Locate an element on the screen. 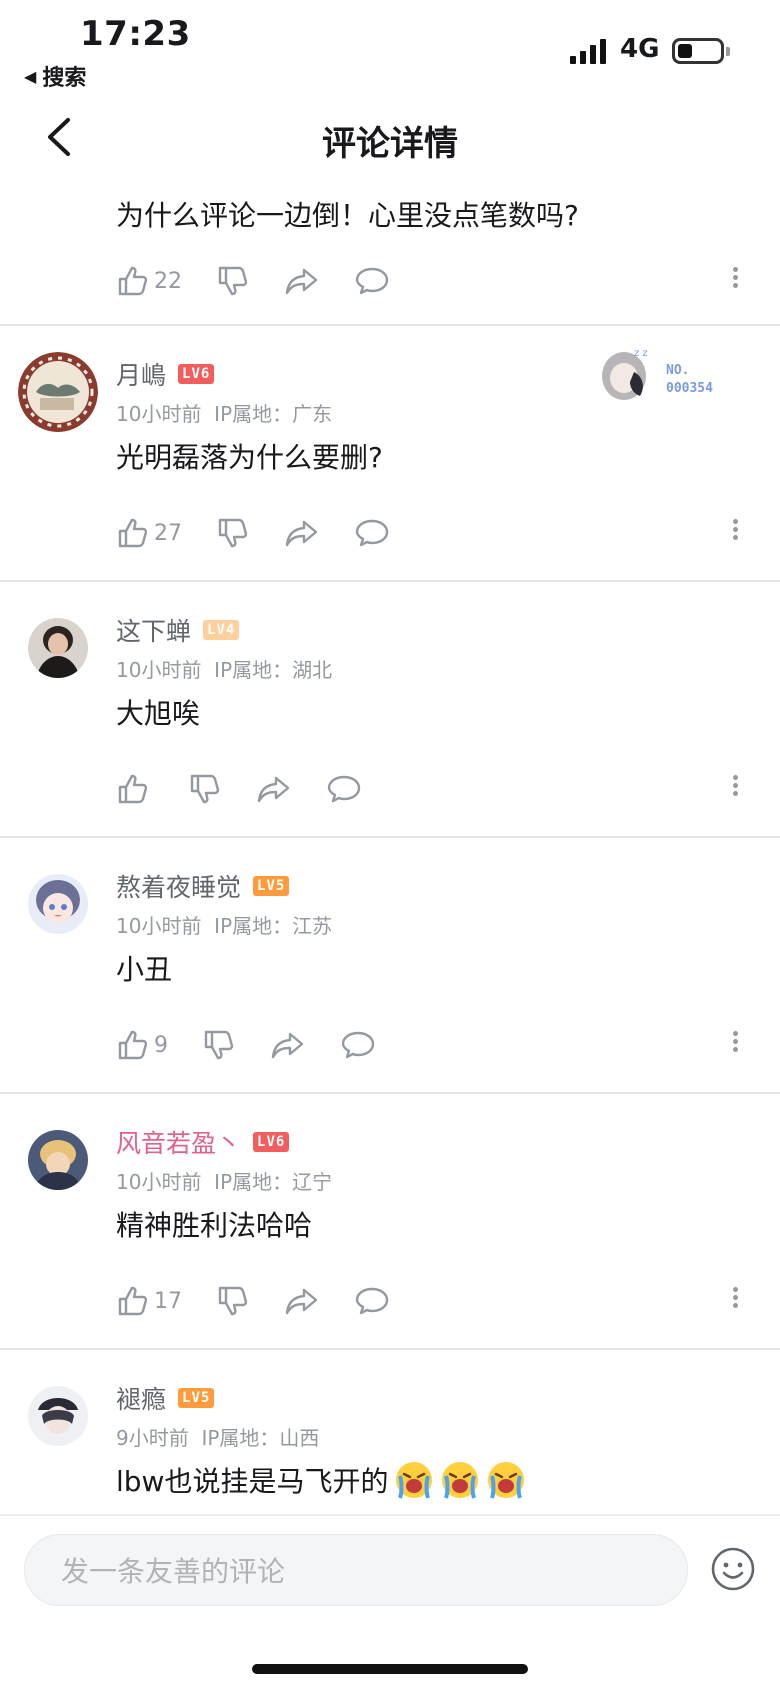 This screenshot has height=1688, width=780. comment-item: 为什么评论一边倒！心里没点笔数吗? 22 is located at coordinates (390, 253).